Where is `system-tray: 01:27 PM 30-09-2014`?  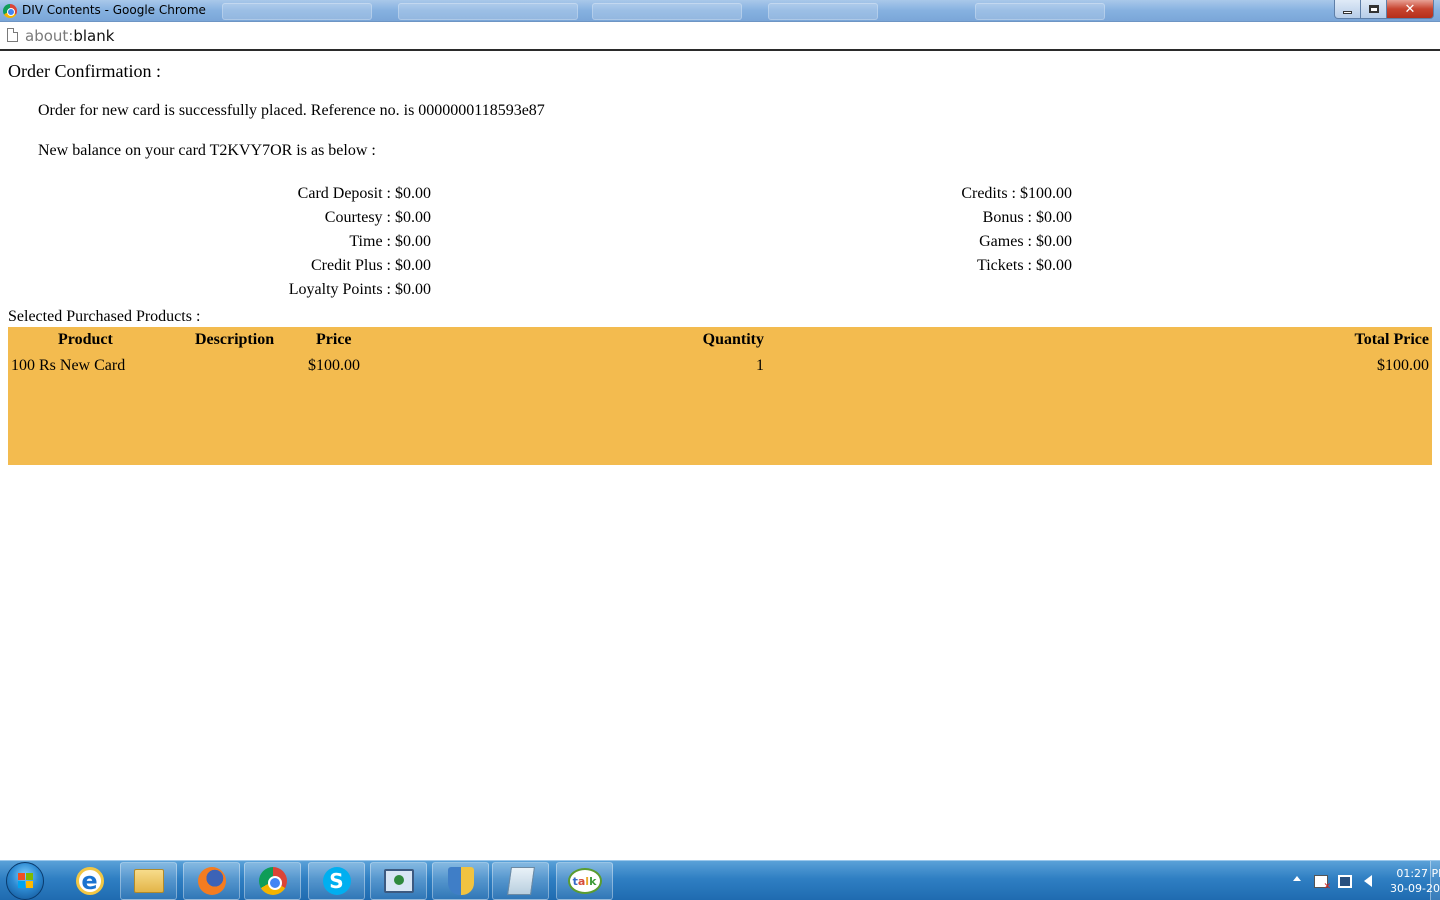
system-tray: 01:27 PM 30-09-2014 is located at coordinates (1340, 880).